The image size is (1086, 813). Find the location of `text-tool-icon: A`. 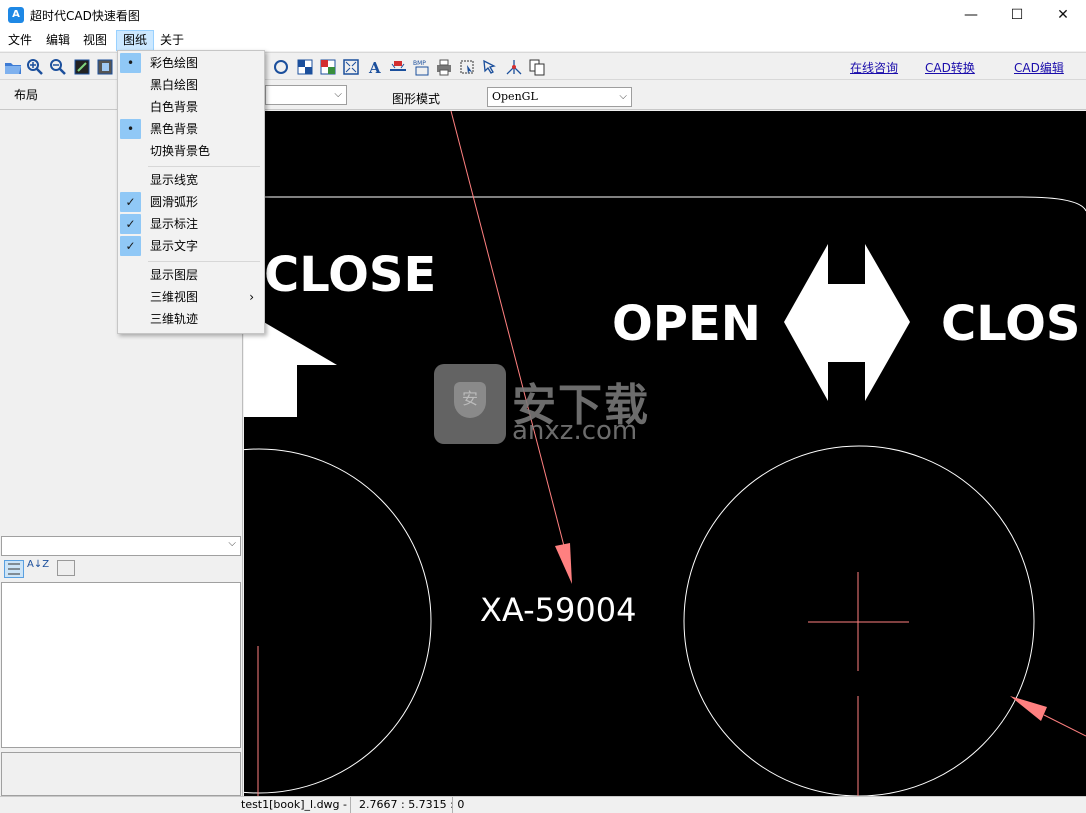

text-tool-icon: A is located at coordinates (375, 67).